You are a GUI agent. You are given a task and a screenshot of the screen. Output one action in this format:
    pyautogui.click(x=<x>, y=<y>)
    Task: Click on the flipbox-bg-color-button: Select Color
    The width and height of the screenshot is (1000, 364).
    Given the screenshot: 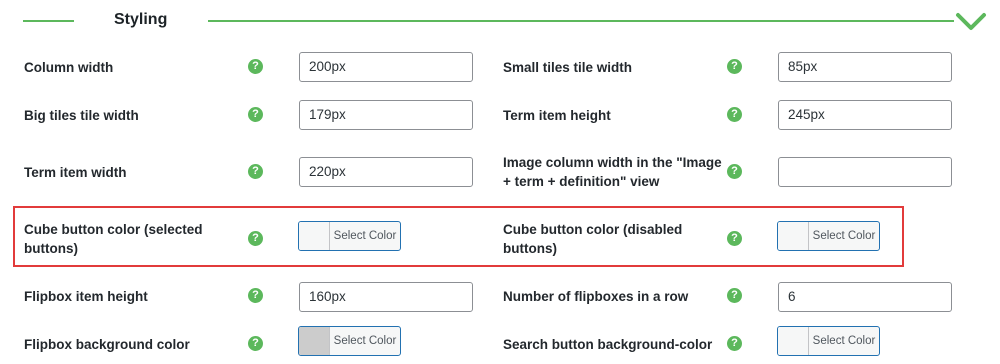 What is the action you would take?
    pyautogui.click(x=349, y=341)
    